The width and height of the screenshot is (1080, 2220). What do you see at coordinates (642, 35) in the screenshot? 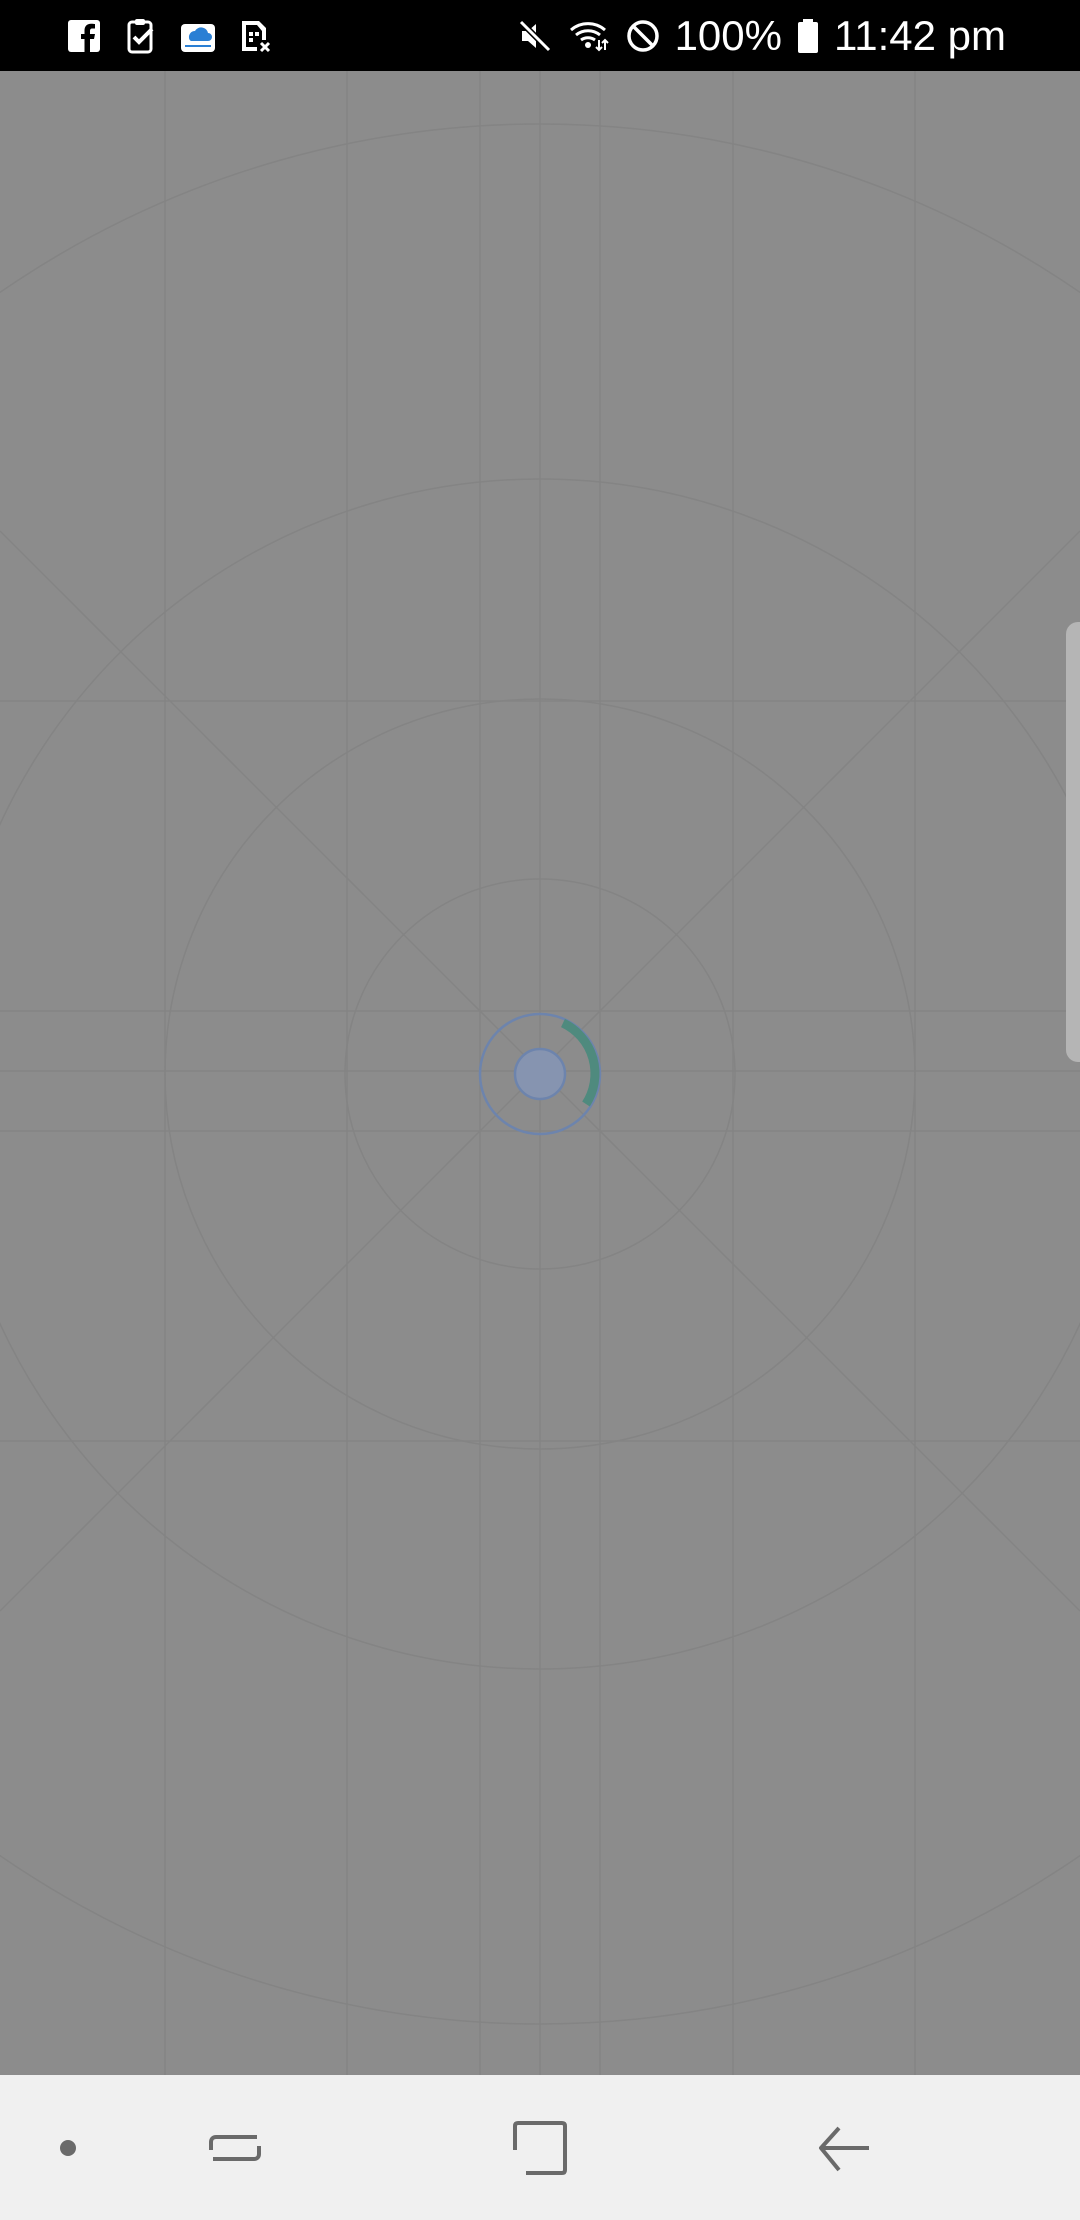
I see `do-not-disturb-icon` at bounding box center [642, 35].